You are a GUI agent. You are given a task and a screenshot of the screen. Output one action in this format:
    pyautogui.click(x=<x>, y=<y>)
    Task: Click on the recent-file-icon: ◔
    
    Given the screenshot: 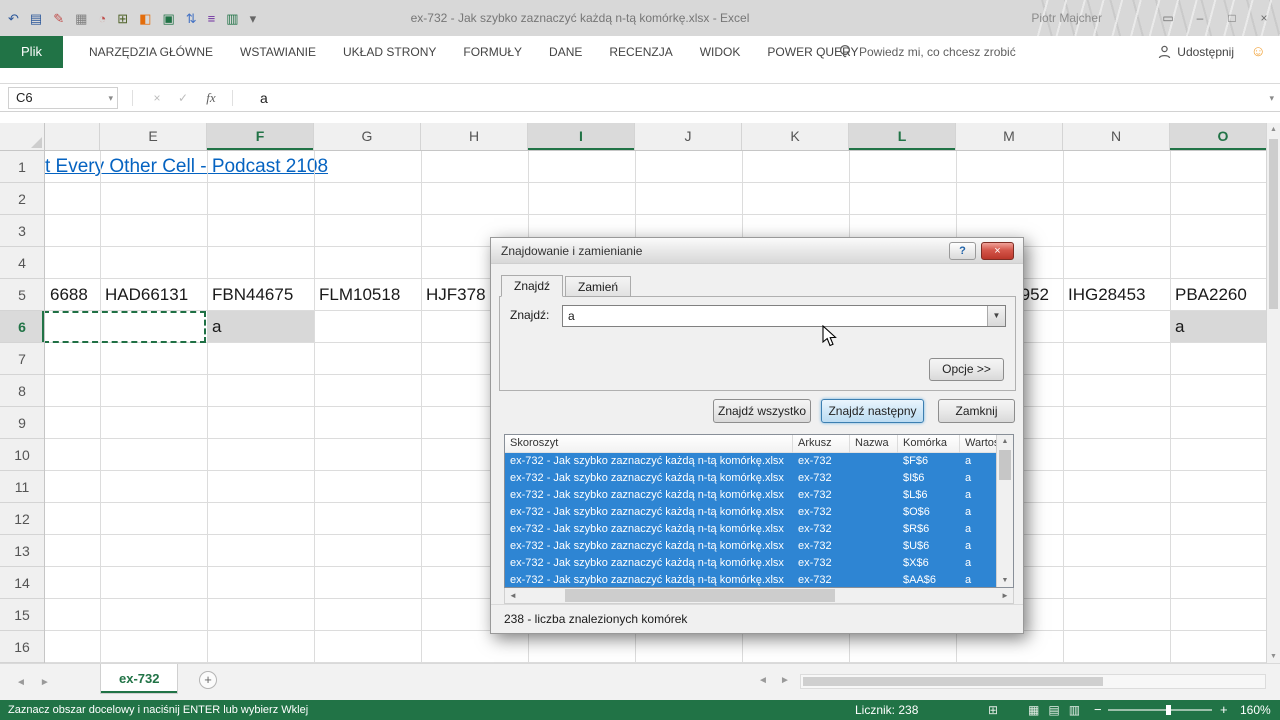 What is the action you would take?
    pyautogui.click(x=102, y=18)
    